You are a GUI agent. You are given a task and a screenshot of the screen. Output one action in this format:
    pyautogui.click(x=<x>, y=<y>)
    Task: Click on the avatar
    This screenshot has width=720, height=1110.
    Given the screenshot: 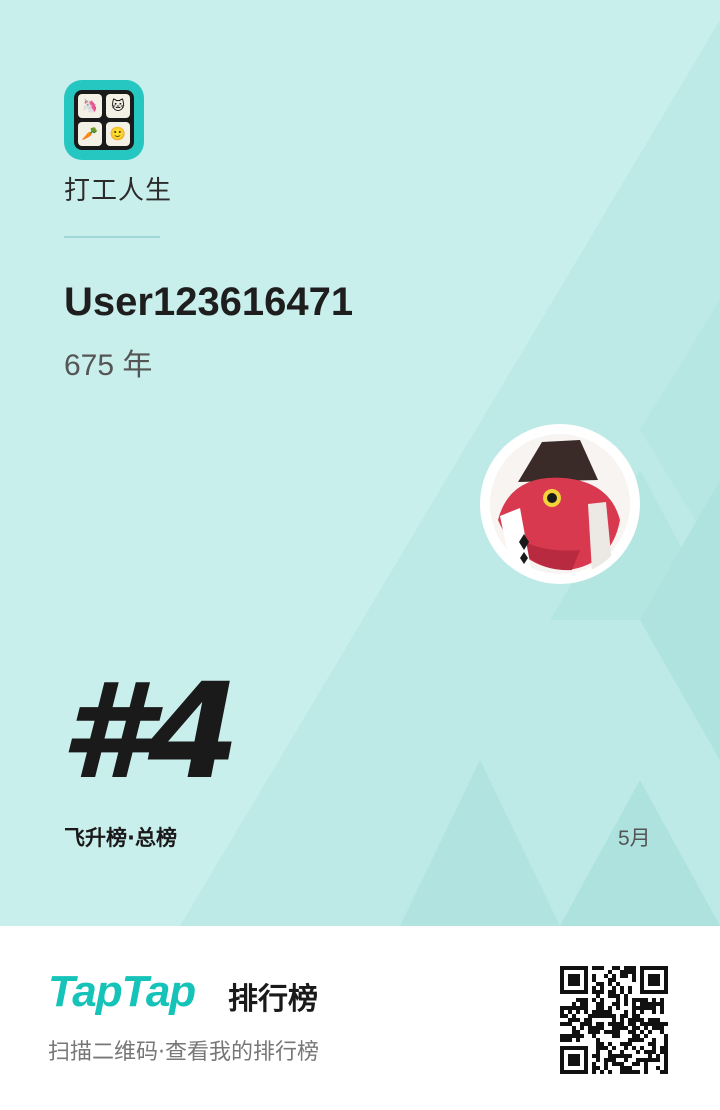 What is the action you would take?
    pyautogui.click(x=560, y=504)
    